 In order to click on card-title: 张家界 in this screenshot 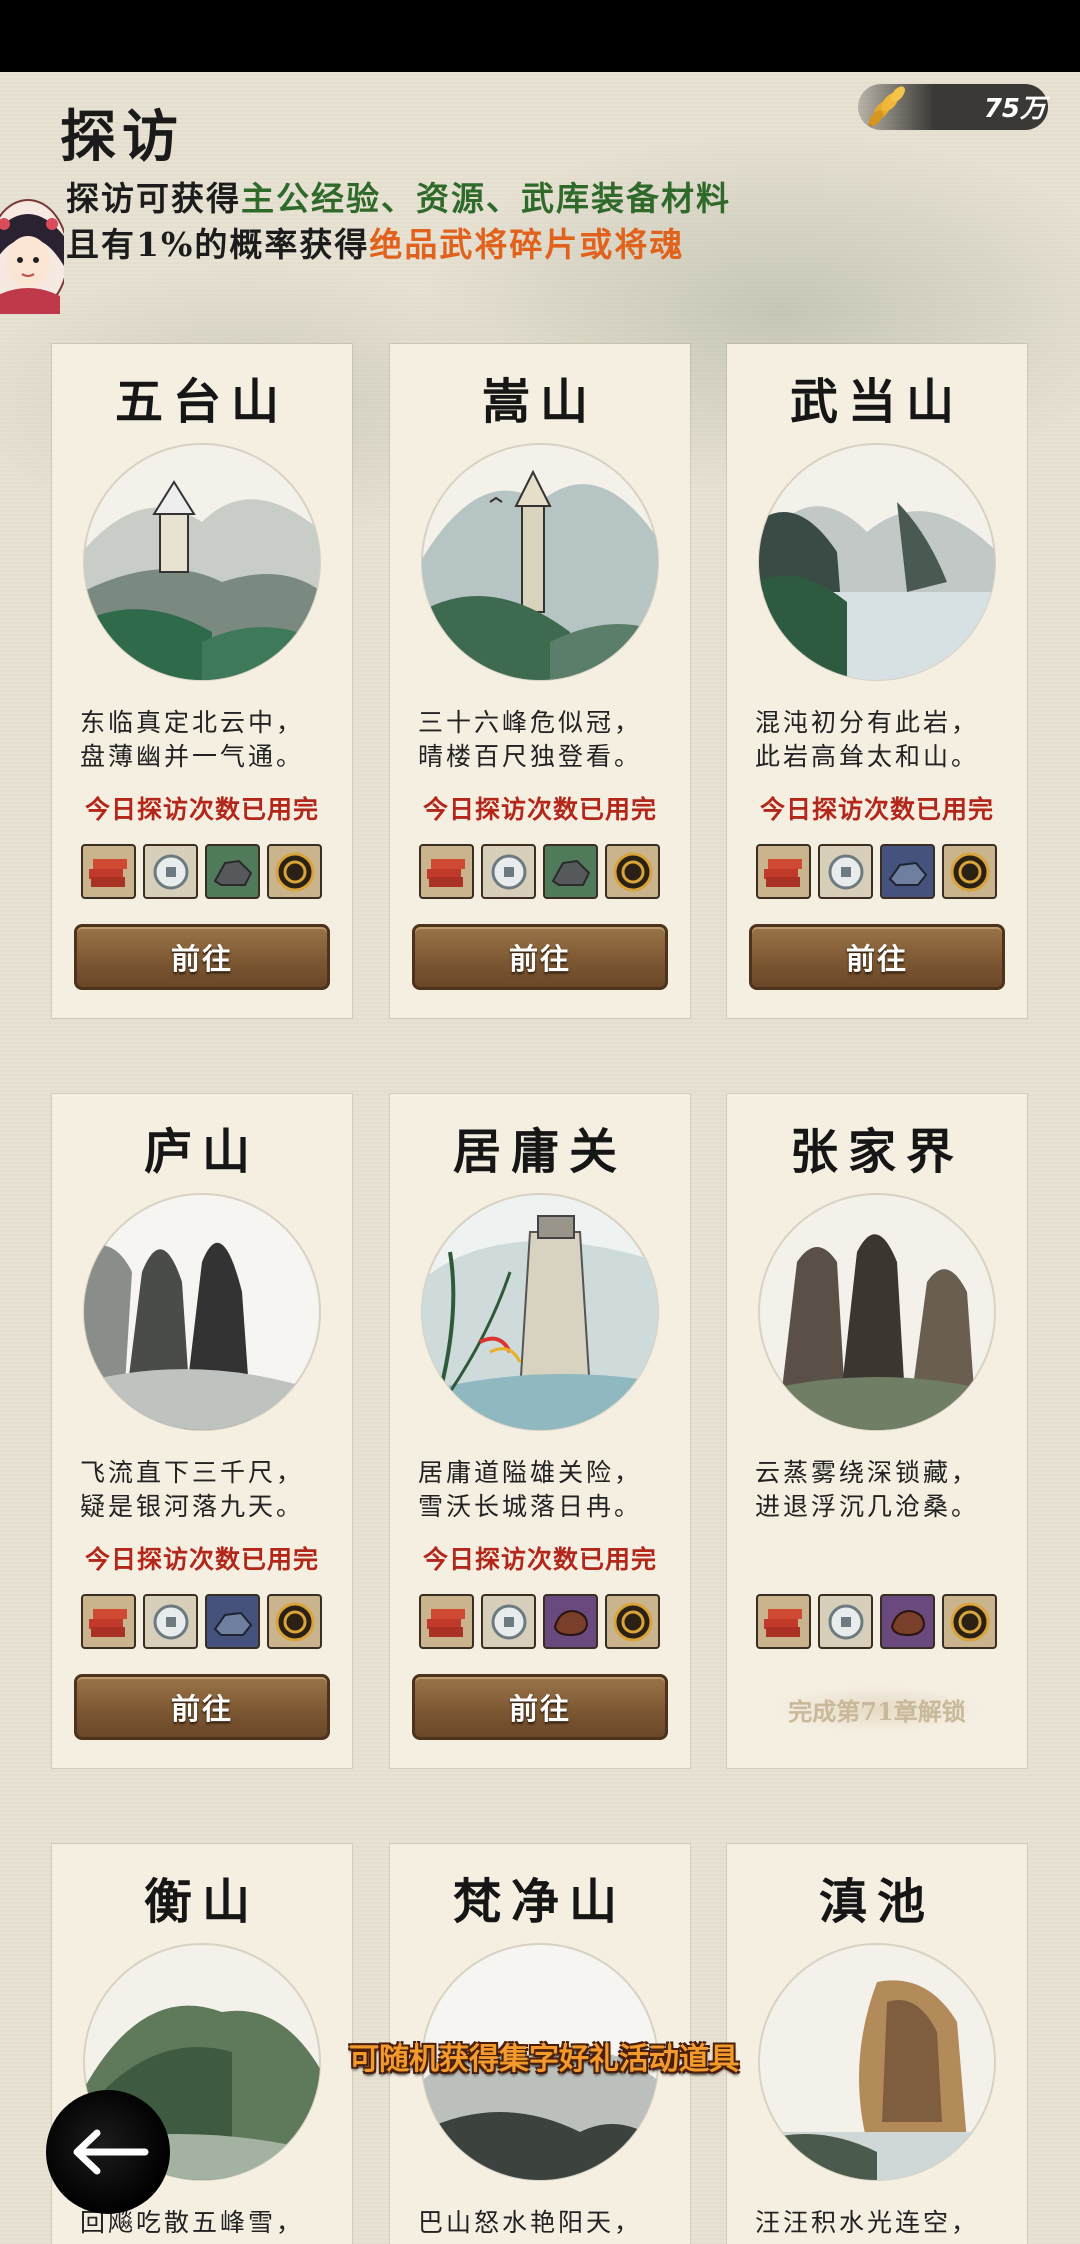, I will do `click(876, 1152)`.